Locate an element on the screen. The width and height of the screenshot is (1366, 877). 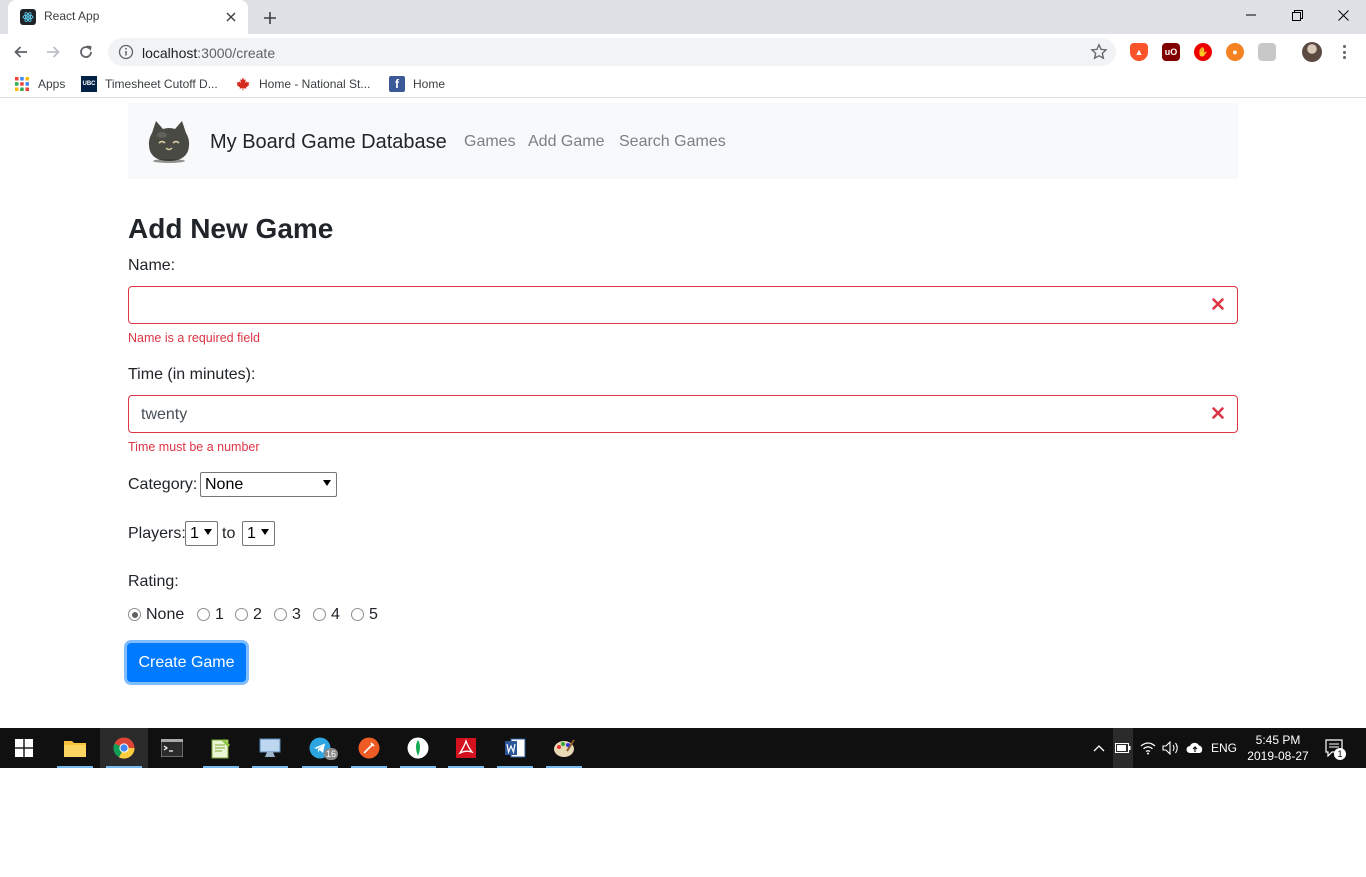
bookmark-star-icon is located at coordinates (1099, 52).